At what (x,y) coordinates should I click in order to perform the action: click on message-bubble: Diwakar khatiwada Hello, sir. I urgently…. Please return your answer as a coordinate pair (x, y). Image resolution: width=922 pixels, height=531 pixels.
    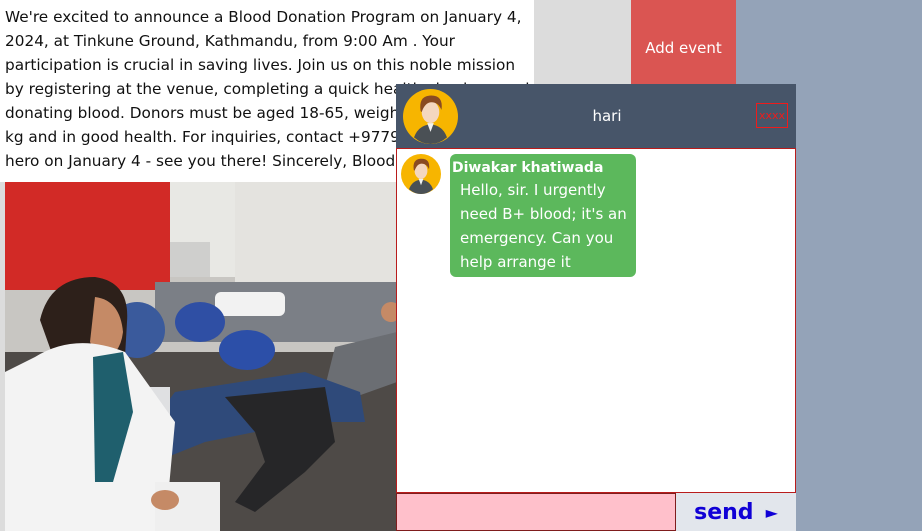
    Looking at the image, I should click on (543, 215).